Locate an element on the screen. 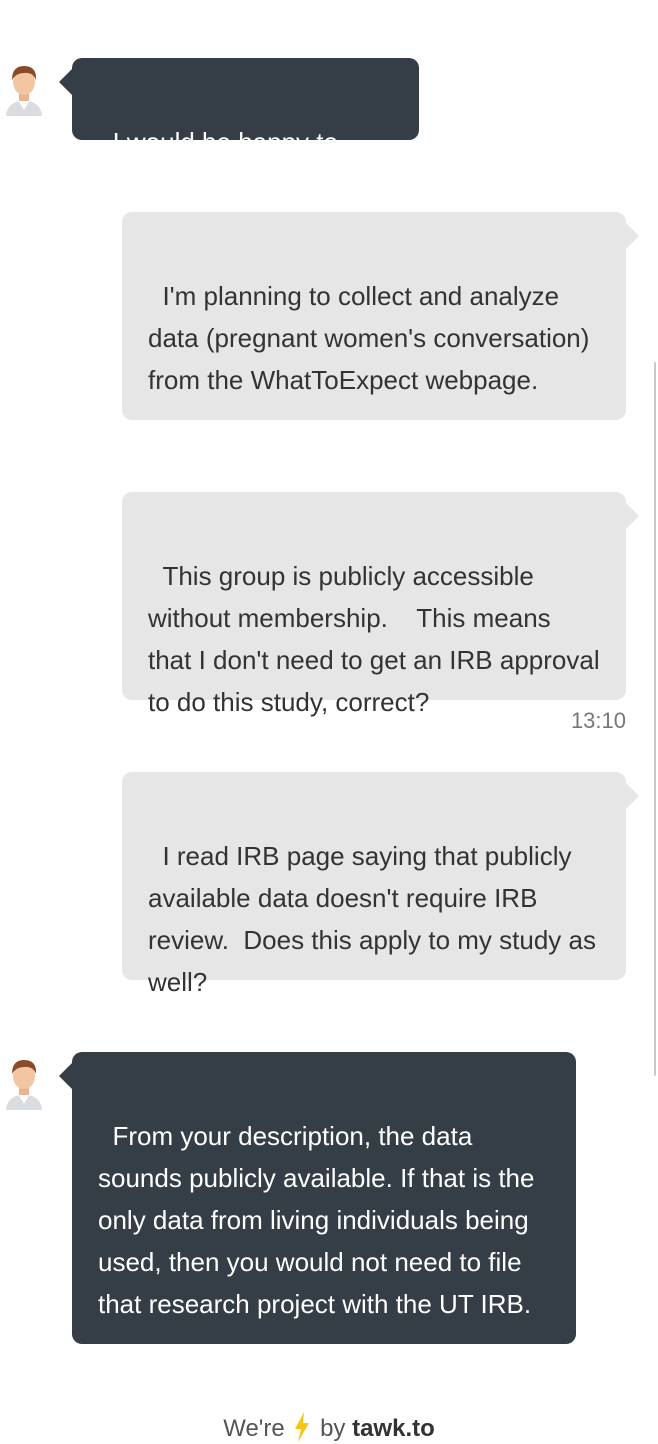 This screenshot has height=1444, width=658. scrollbar is located at coordinates (655, 719).